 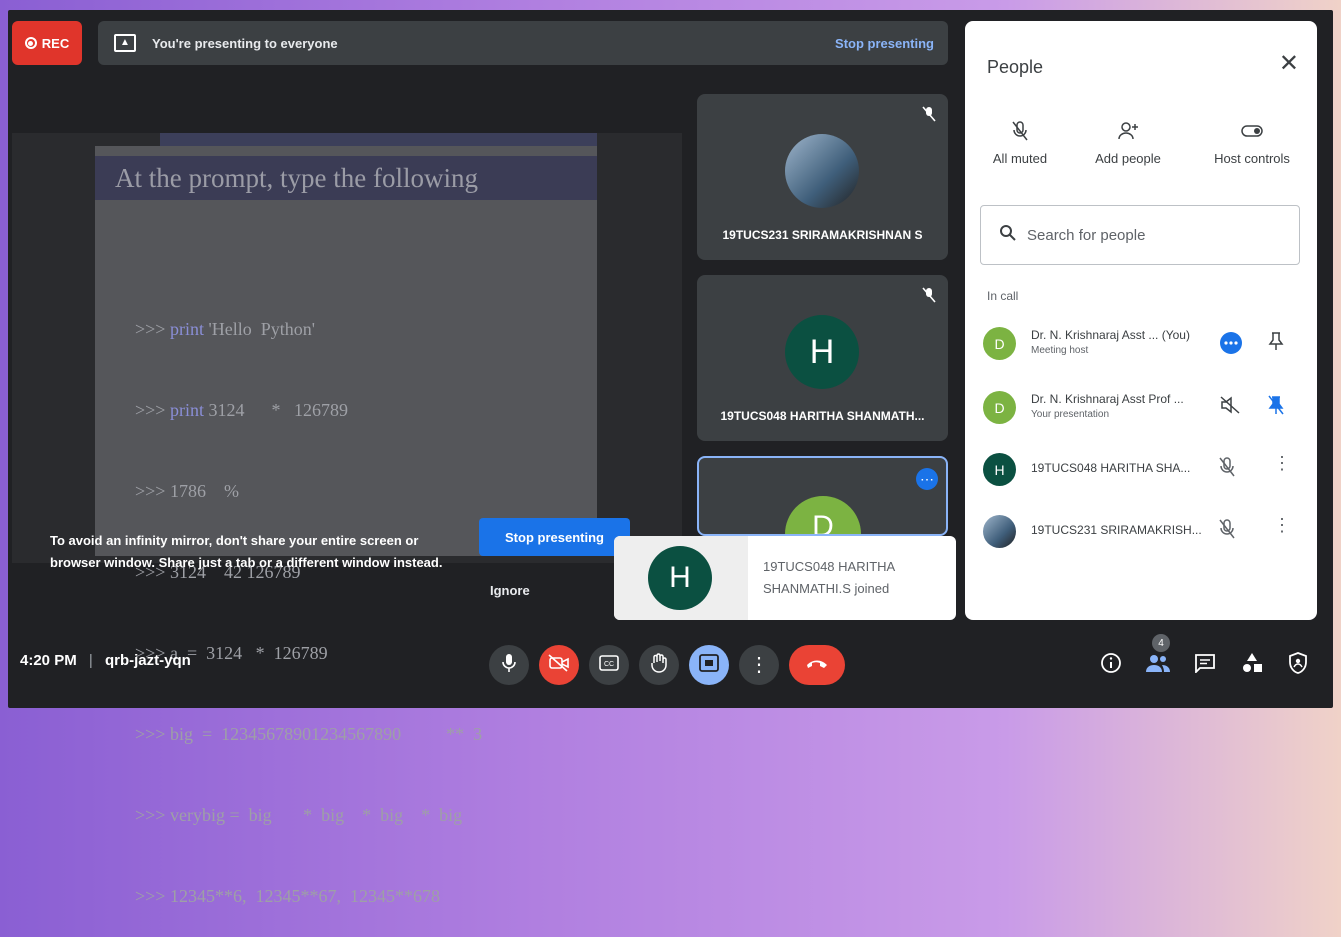 I want to click on meeting-info-button, so click(x=1111, y=665).